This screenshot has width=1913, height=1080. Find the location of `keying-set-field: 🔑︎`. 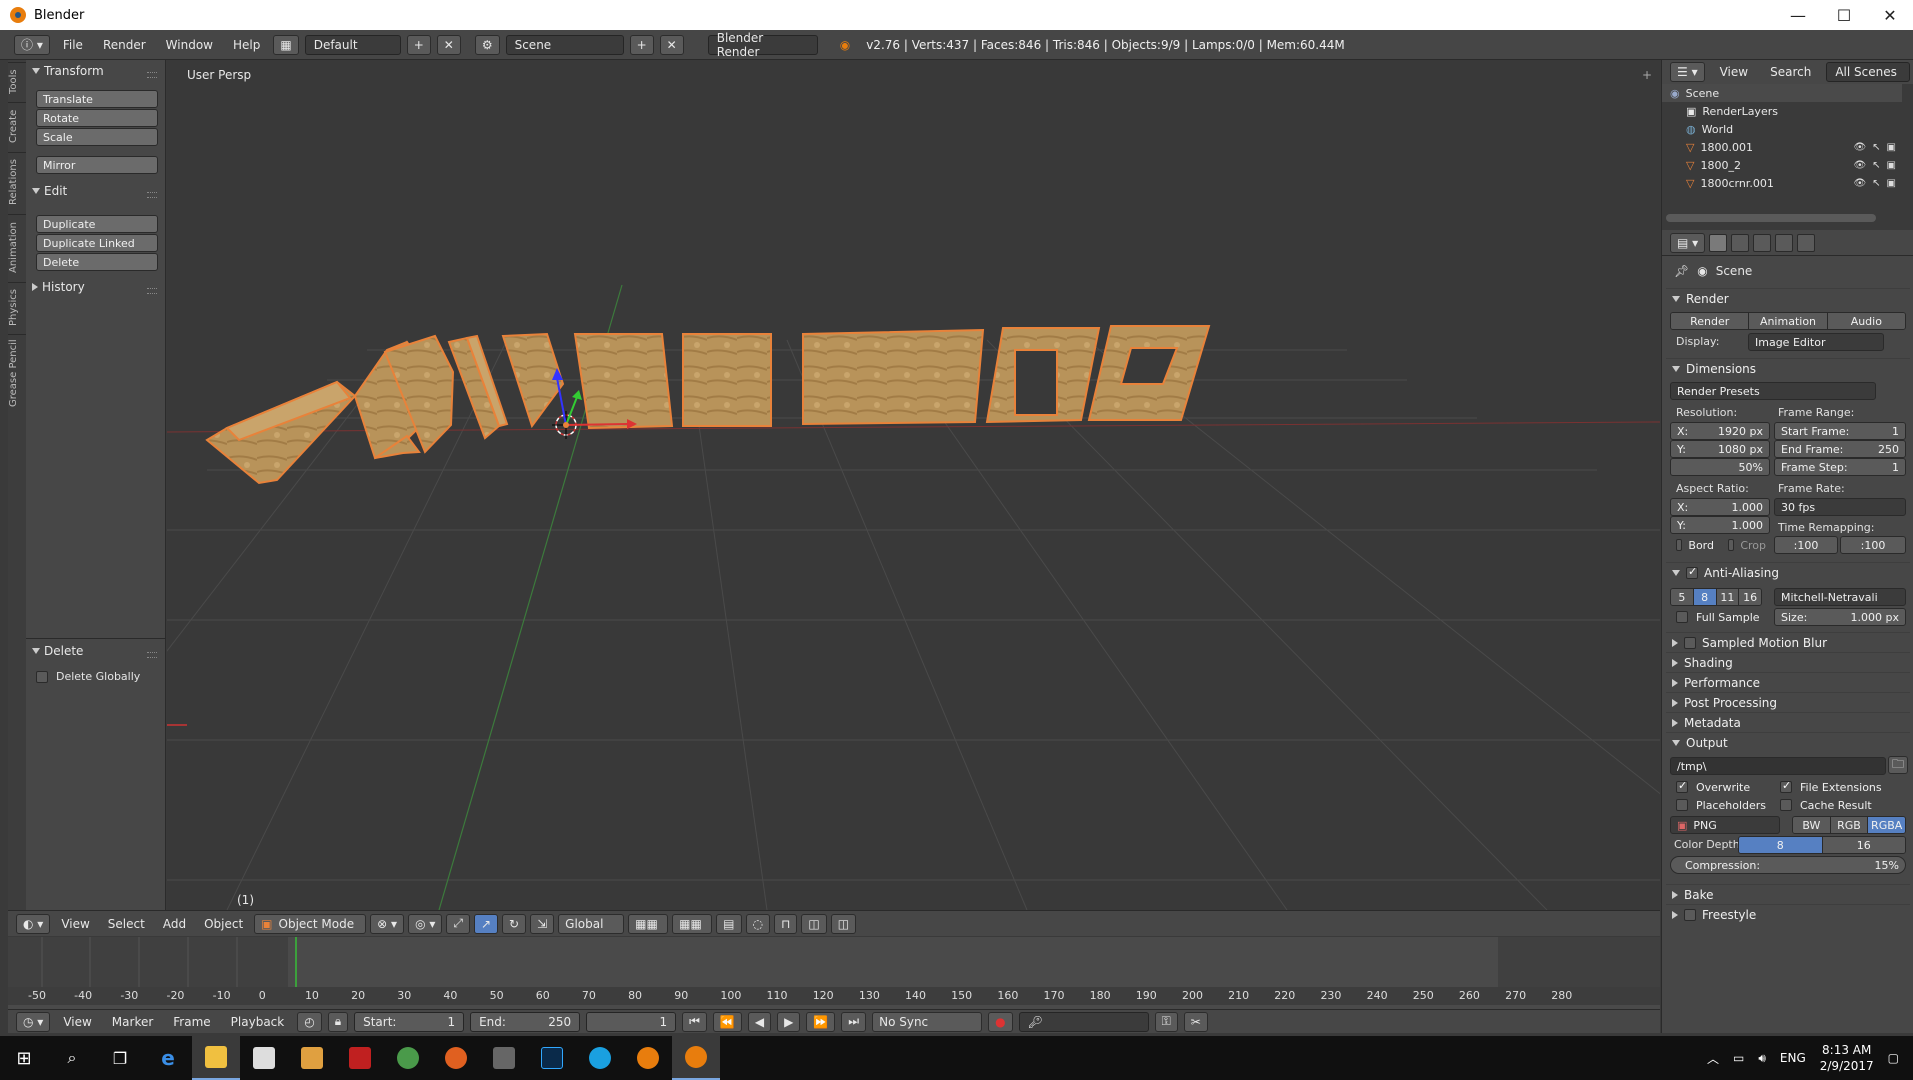

keying-set-field: 🔑︎ is located at coordinates (1083, 1021).